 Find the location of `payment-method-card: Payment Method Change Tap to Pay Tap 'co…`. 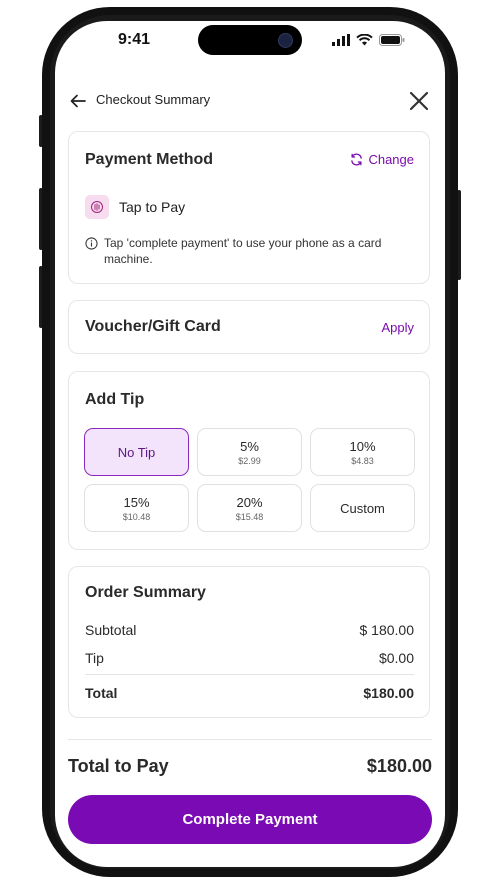

payment-method-card: Payment Method Change Tap to Pay Tap 'co… is located at coordinates (249, 207).